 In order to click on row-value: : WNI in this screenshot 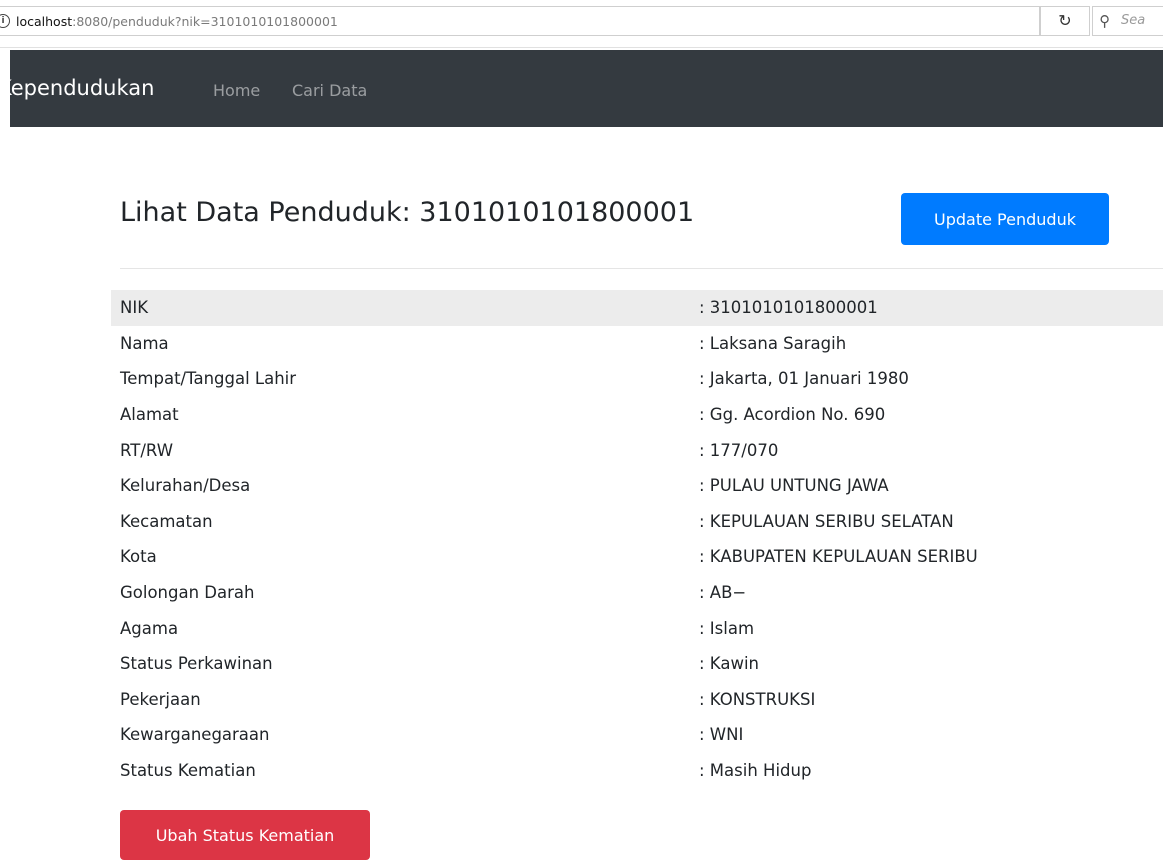, I will do `click(721, 735)`.